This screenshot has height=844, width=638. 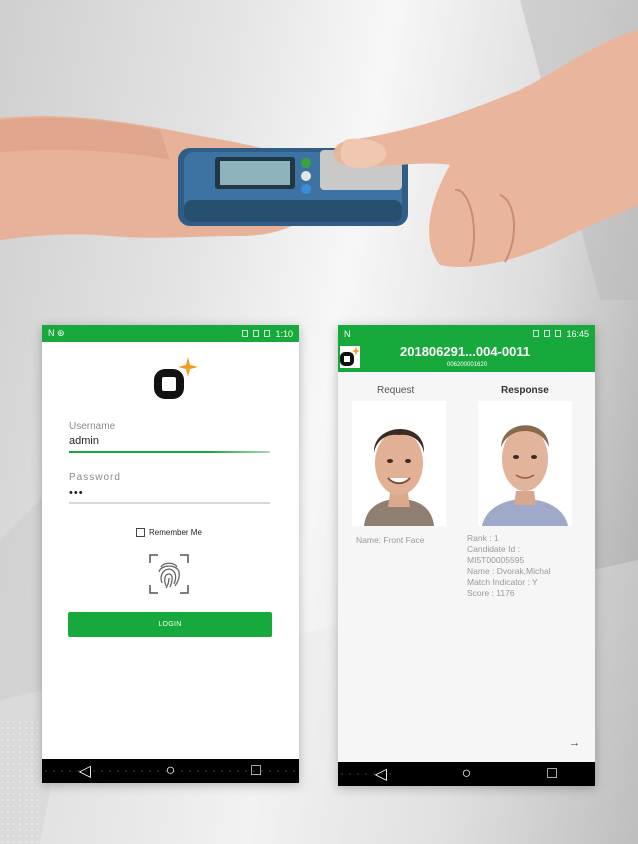 I want to click on login-button: LOGIN, so click(x=170, y=624).